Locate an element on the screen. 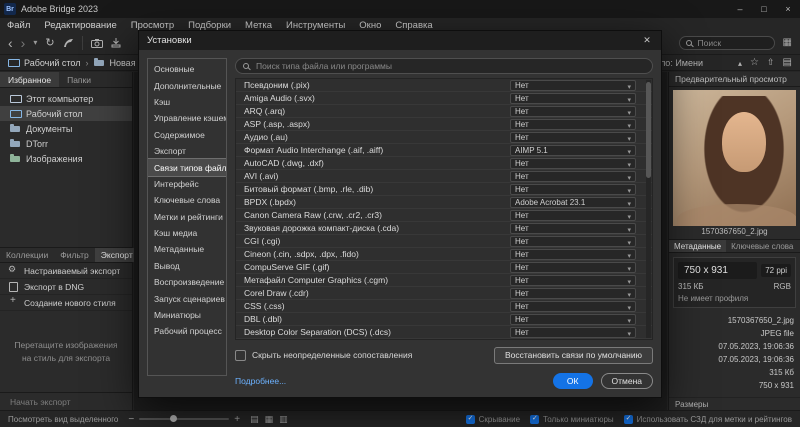 This screenshot has width=800, height=427. preferences-nav-item: Метки и рейтинги is located at coordinates (187, 217).